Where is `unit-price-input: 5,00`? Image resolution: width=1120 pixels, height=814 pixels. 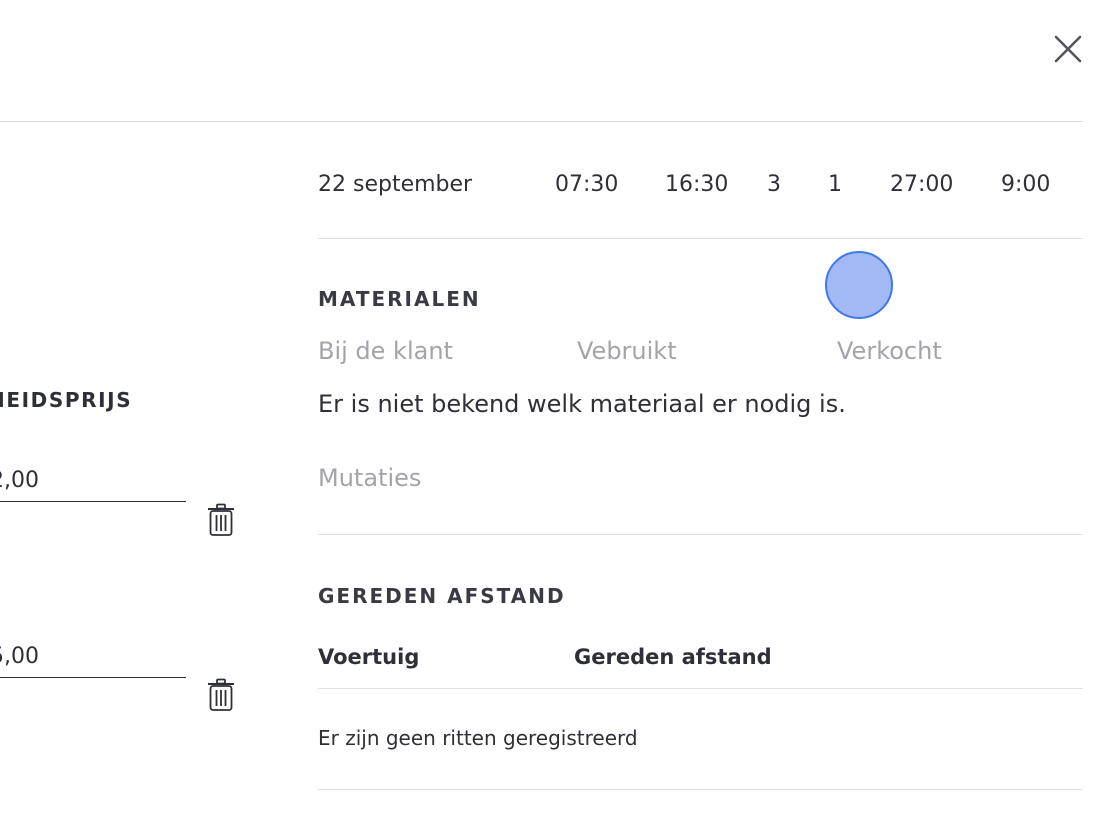
unit-price-input: 5,00 is located at coordinates (93, 657).